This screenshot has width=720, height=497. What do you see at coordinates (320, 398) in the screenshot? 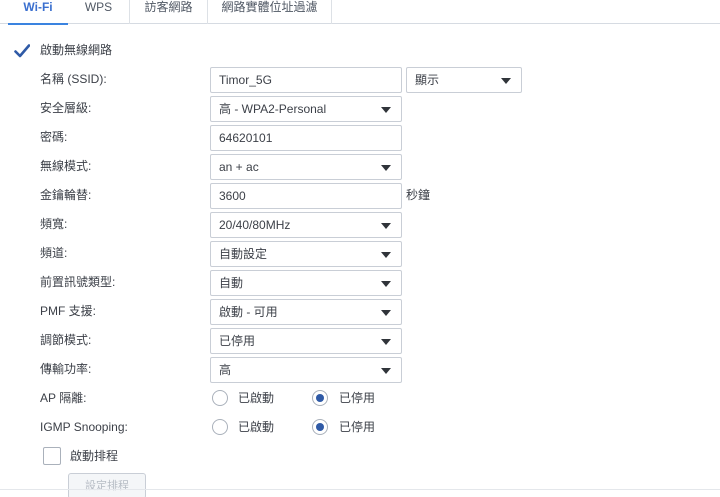
I see `ap-isolation-disabled-radio` at bounding box center [320, 398].